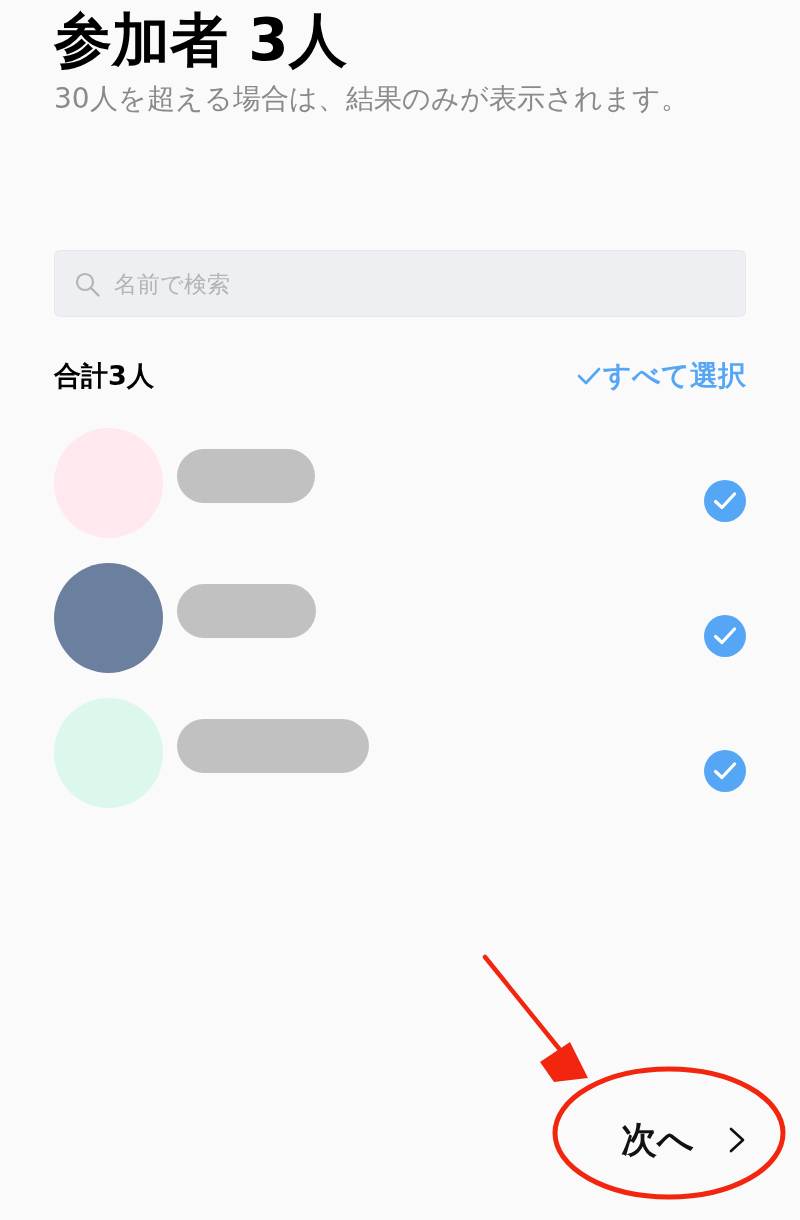  What do you see at coordinates (737, 1140) in the screenshot?
I see `chevron-right-icon` at bounding box center [737, 1140].